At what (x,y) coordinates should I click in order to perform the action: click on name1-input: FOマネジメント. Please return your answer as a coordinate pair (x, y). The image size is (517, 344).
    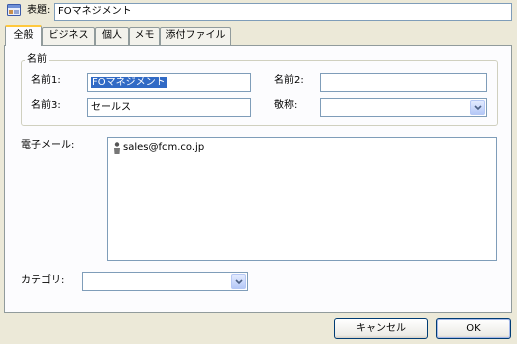
    Looking at the image, I should click on (169, 82).